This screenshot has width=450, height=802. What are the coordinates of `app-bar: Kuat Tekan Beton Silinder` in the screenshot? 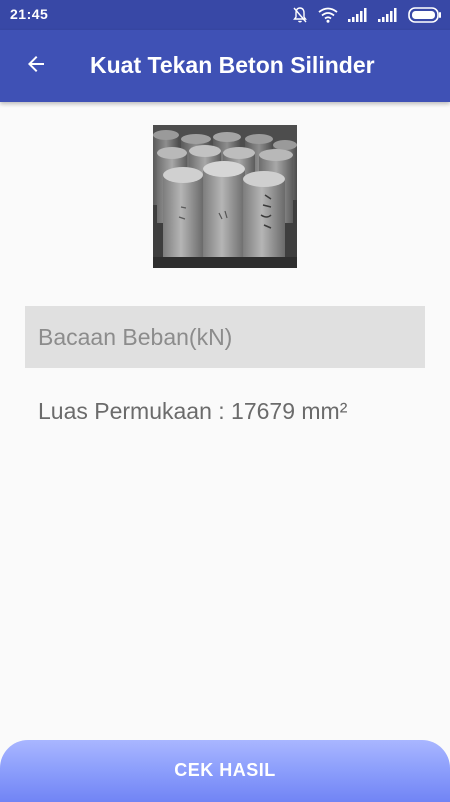 It's located at (225, 66).